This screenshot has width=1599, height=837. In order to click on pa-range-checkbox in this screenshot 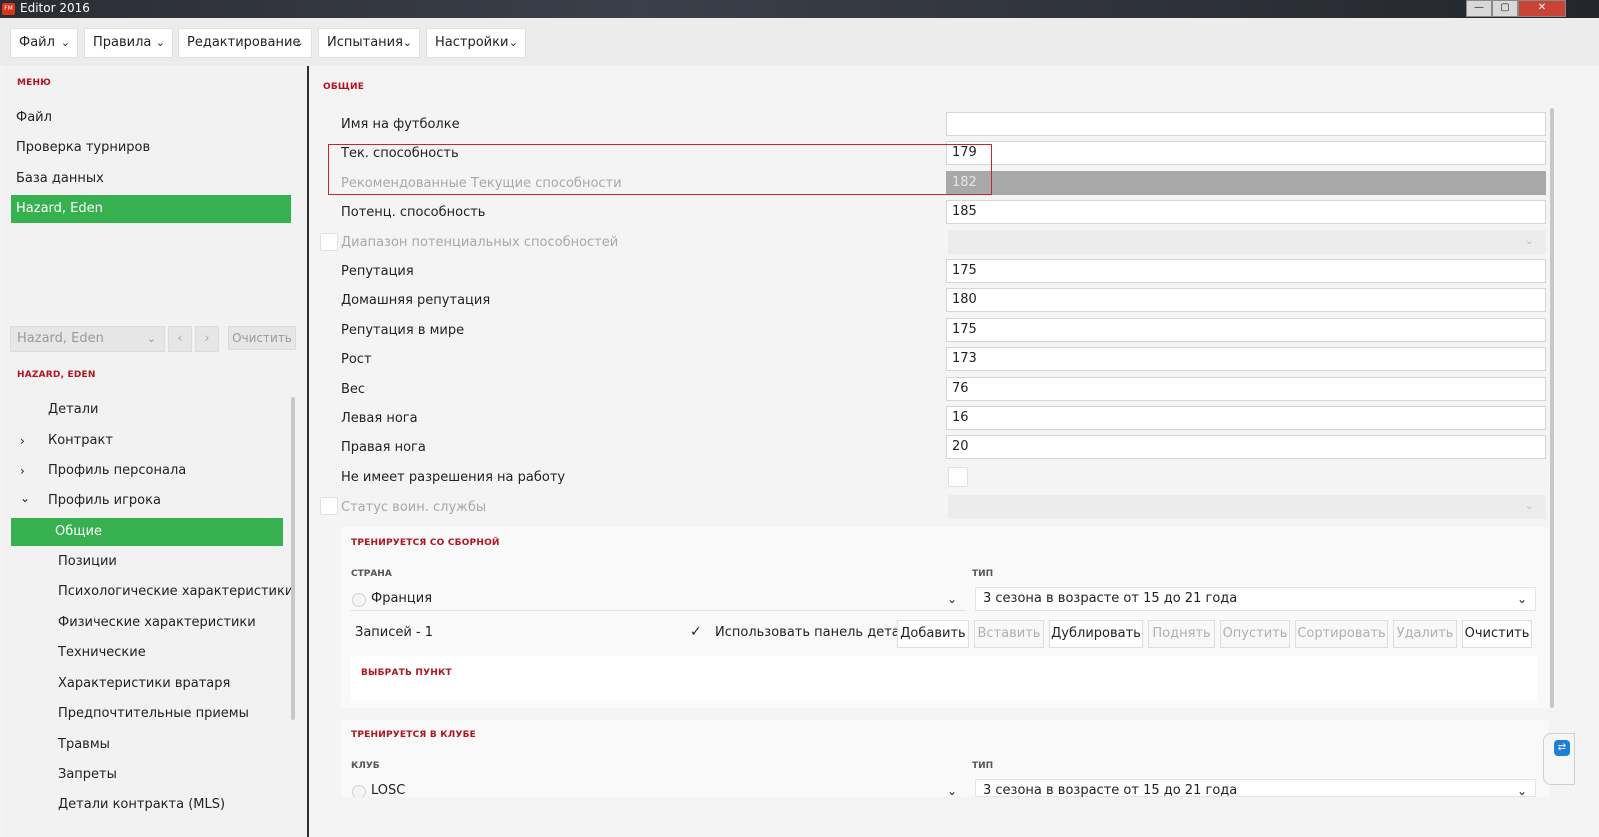, I will do `click(329, 242)`.